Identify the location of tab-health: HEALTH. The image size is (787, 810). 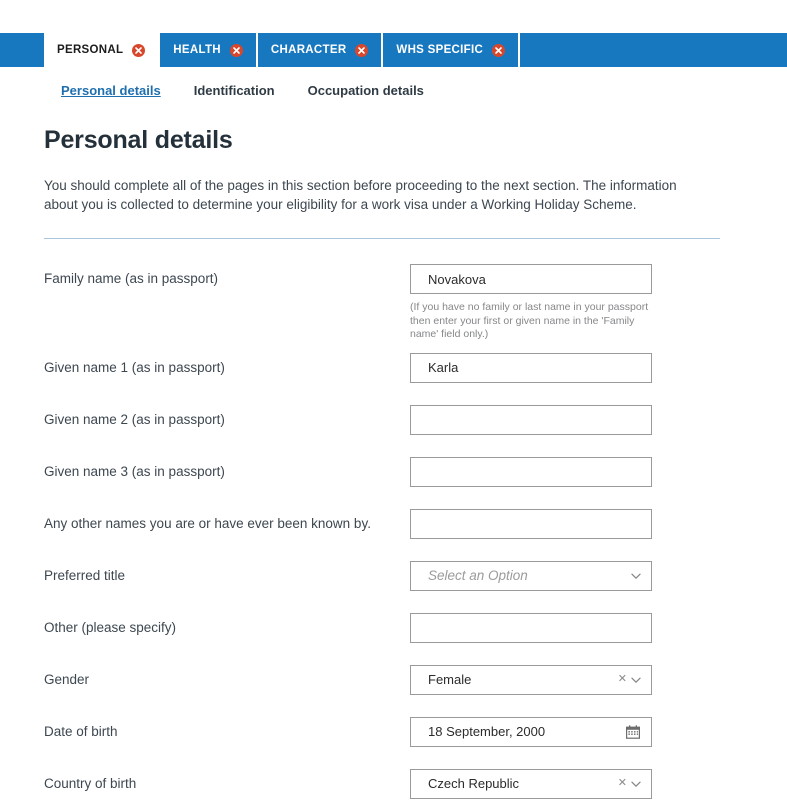
(209, 50).